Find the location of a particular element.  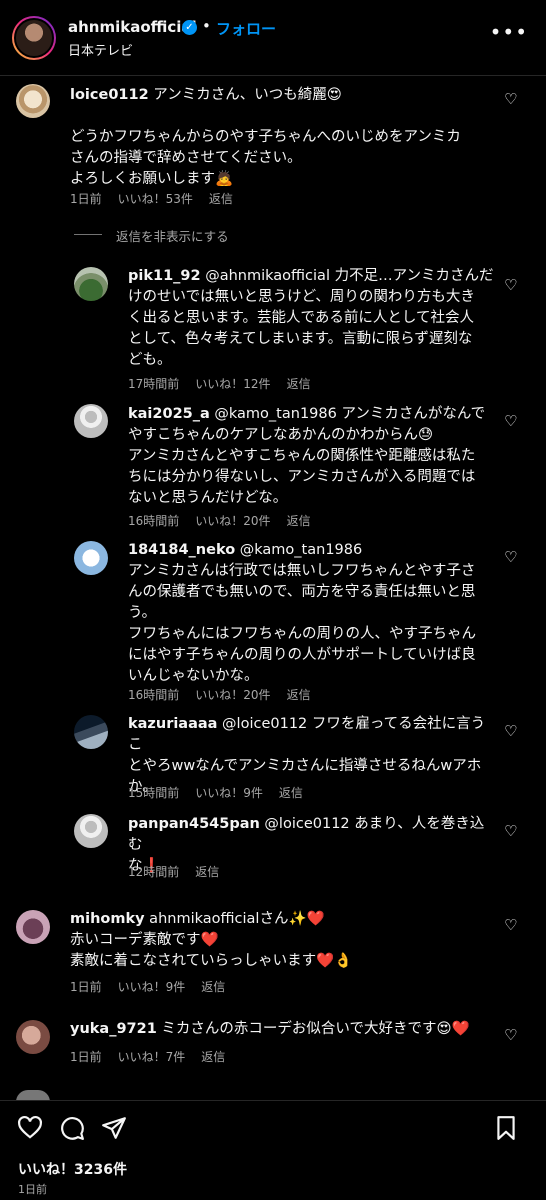

reply-text: フワちゃんにはフワちゃんの周りの人、やす子ちゃん is located at coordinates (302, 634).